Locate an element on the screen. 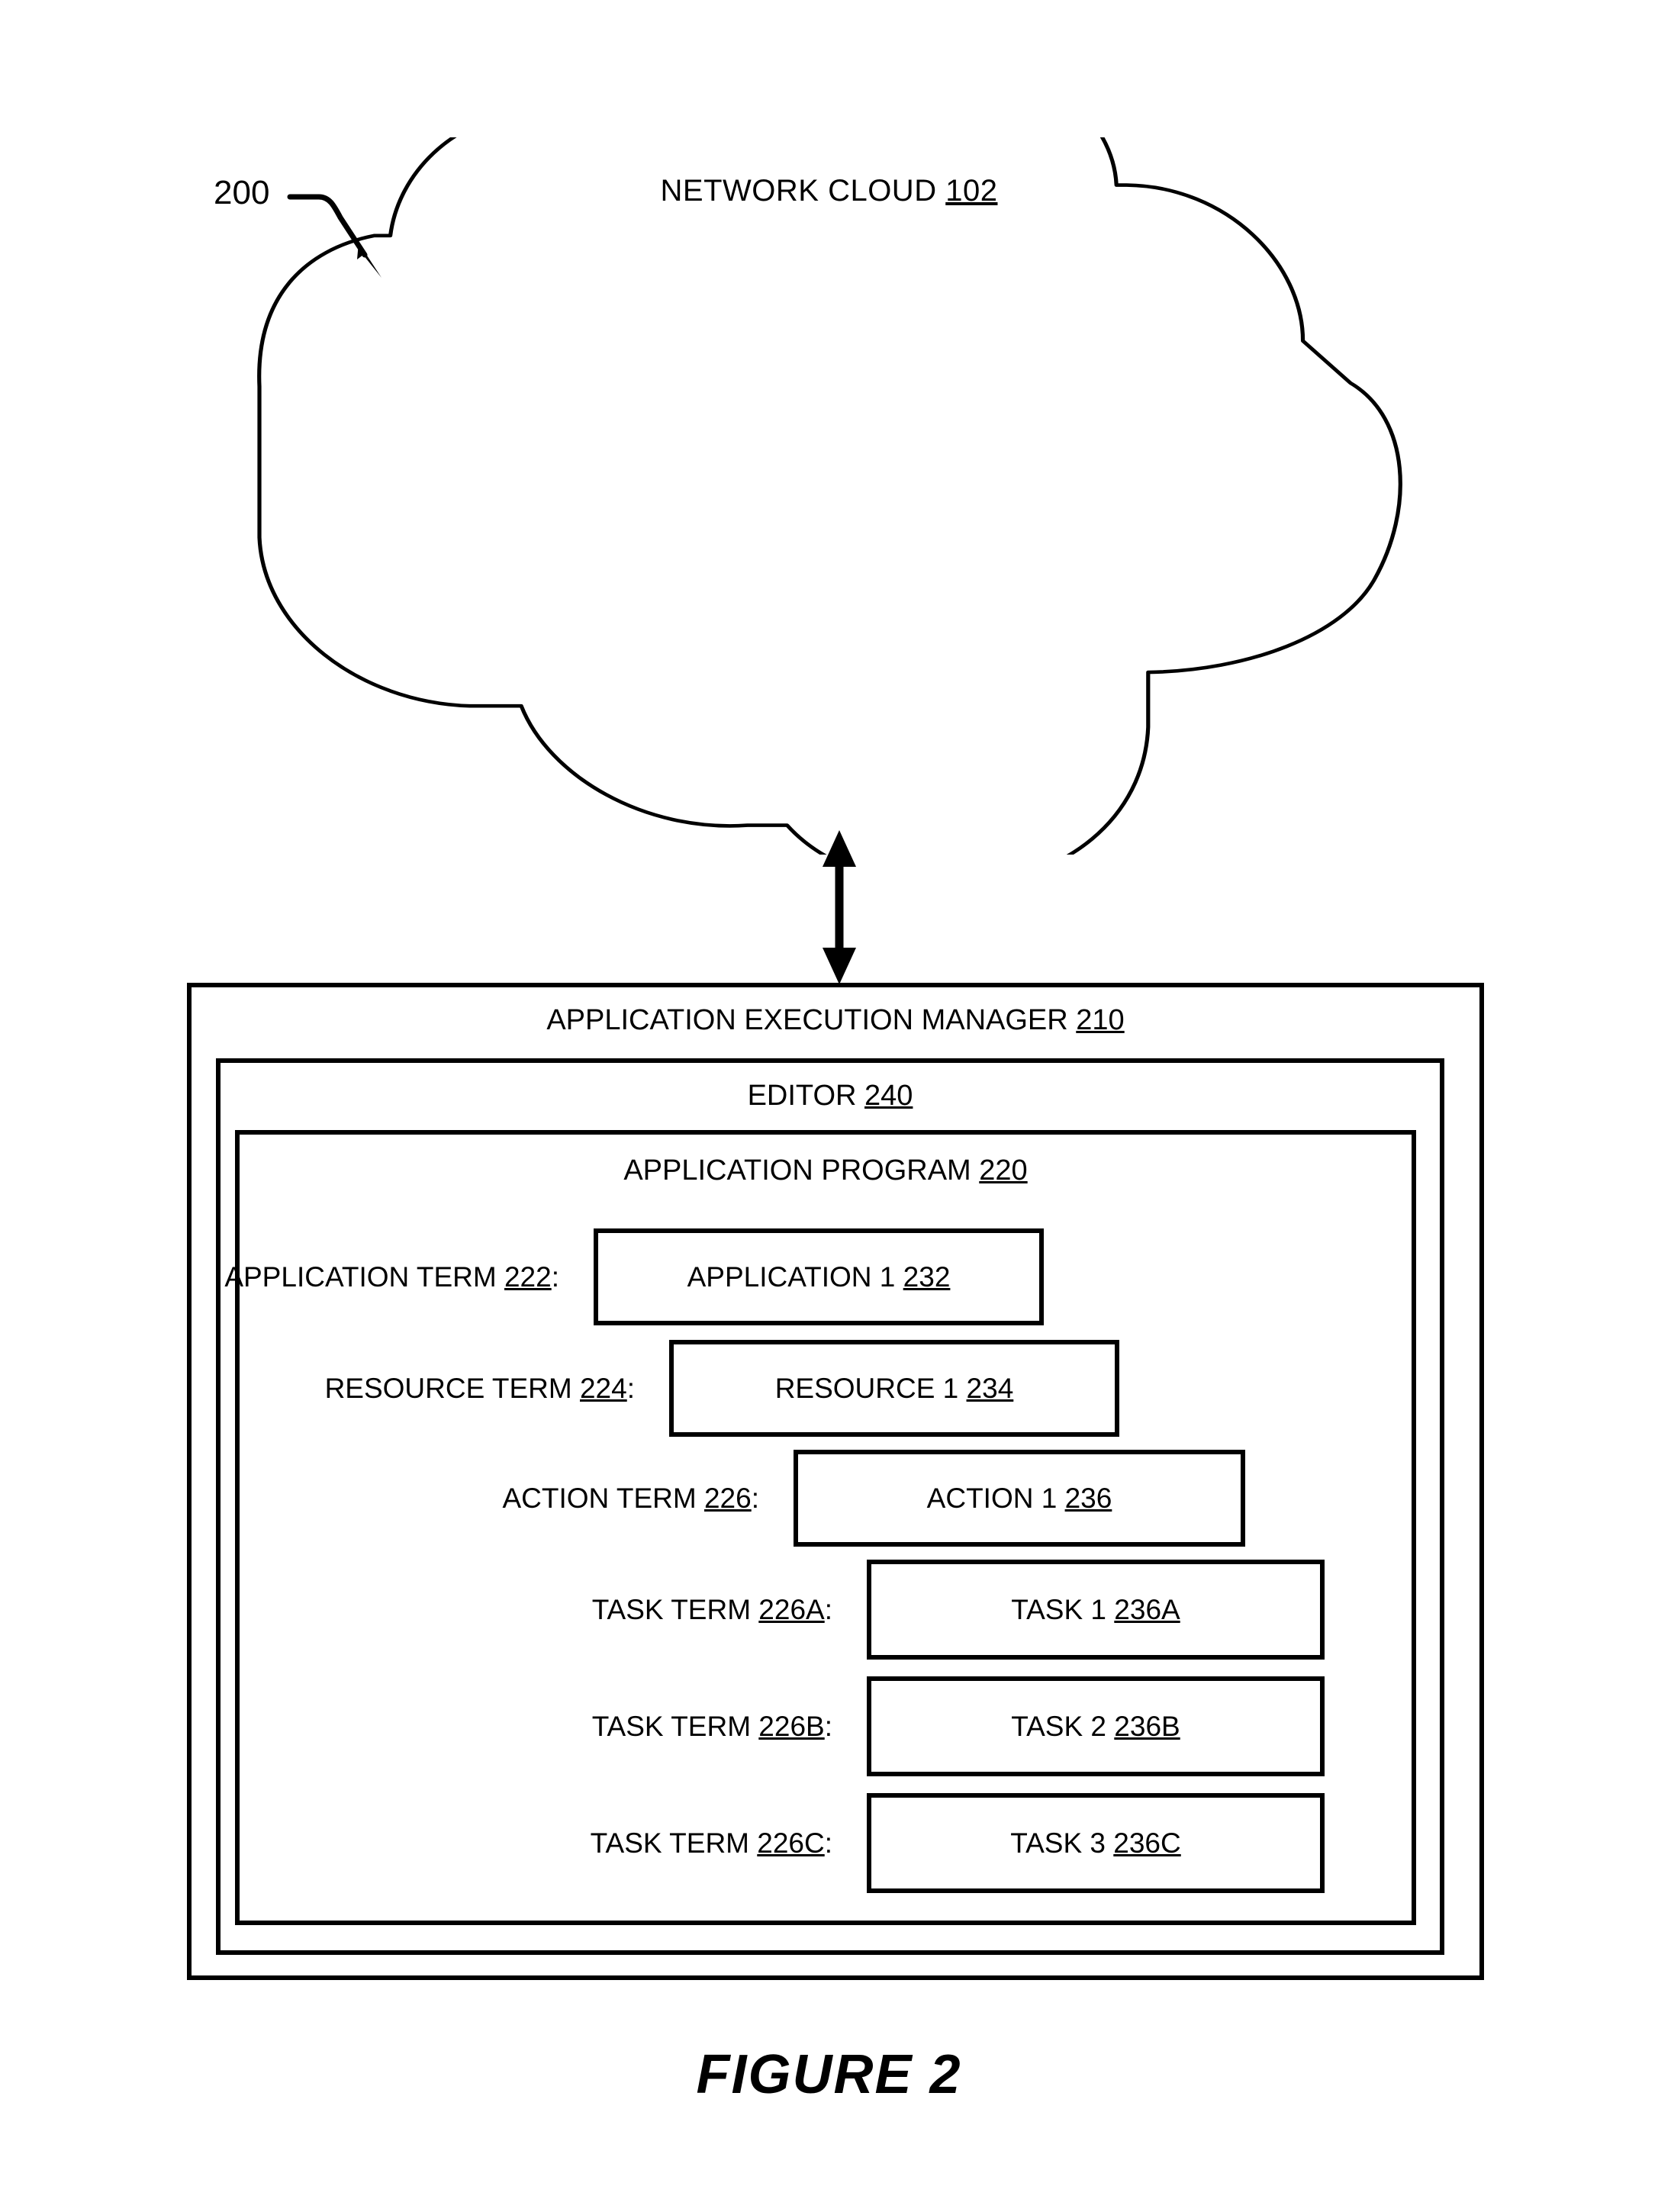 The width and height of the screenshot is (1658, 2212). task-term-c-label: TASK TERM 226C: is located at coordinates (711, 1843).